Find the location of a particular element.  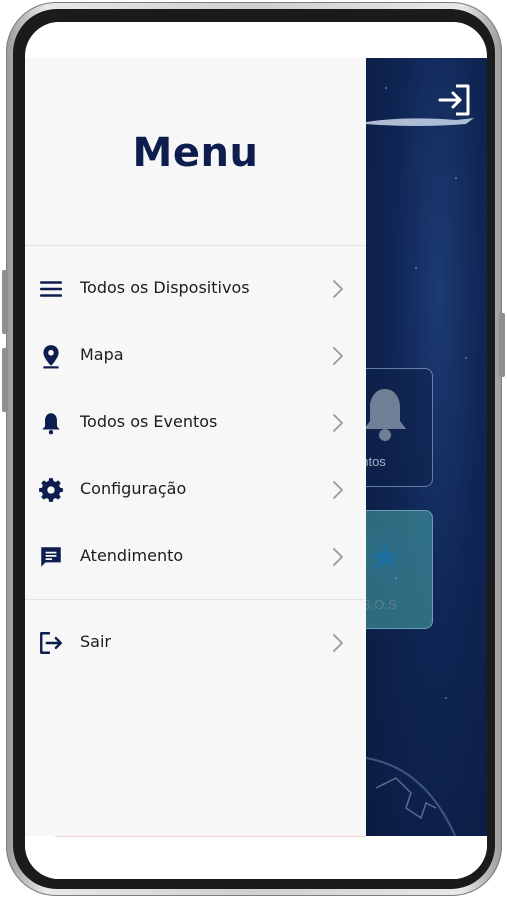

logout-icon is located at coordinates (51, 643).